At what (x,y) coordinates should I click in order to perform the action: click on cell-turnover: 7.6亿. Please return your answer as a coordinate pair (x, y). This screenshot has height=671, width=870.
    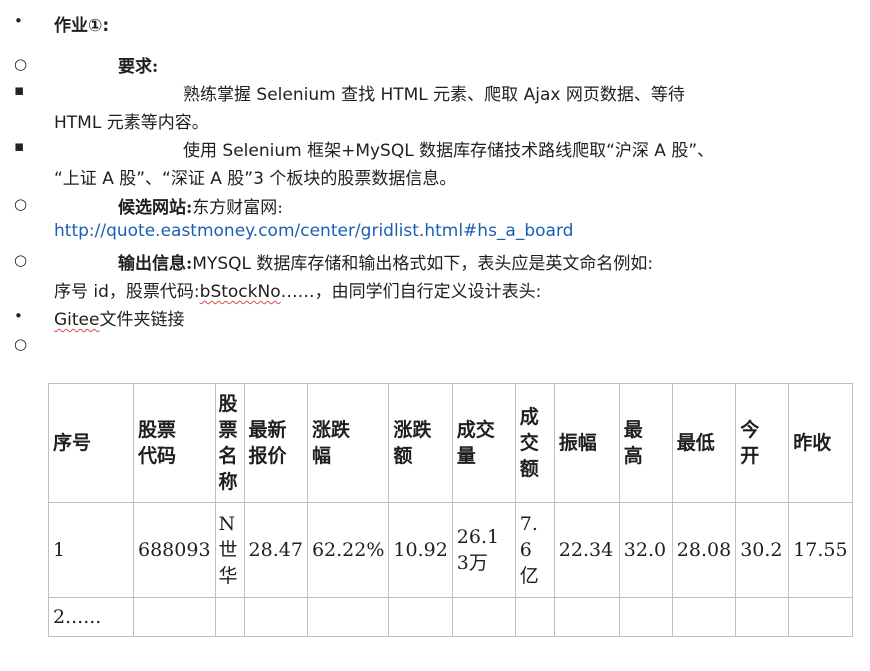
    Looking at the image, I should click on (534, 550).